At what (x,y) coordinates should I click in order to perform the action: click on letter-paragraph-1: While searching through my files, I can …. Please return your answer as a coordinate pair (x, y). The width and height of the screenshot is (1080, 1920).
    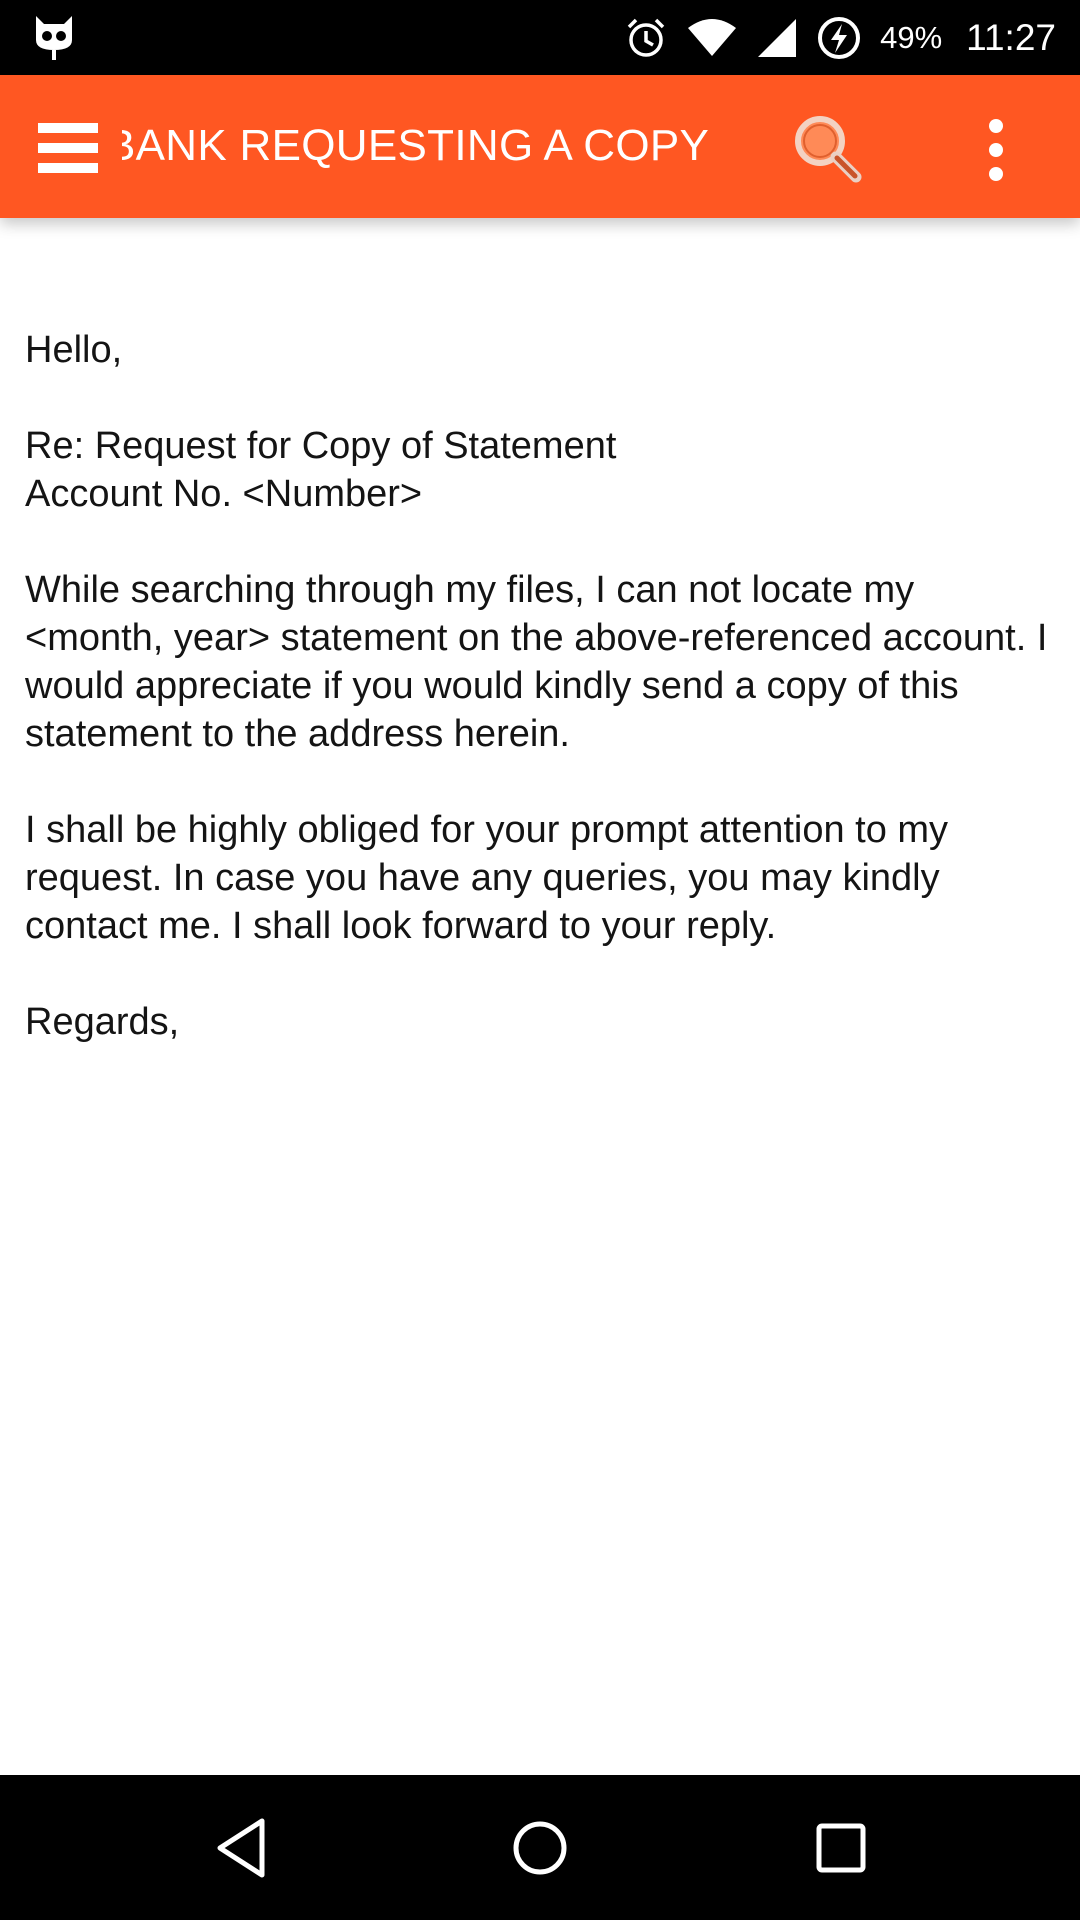
    Looking at the image, I should click on (536, 662).